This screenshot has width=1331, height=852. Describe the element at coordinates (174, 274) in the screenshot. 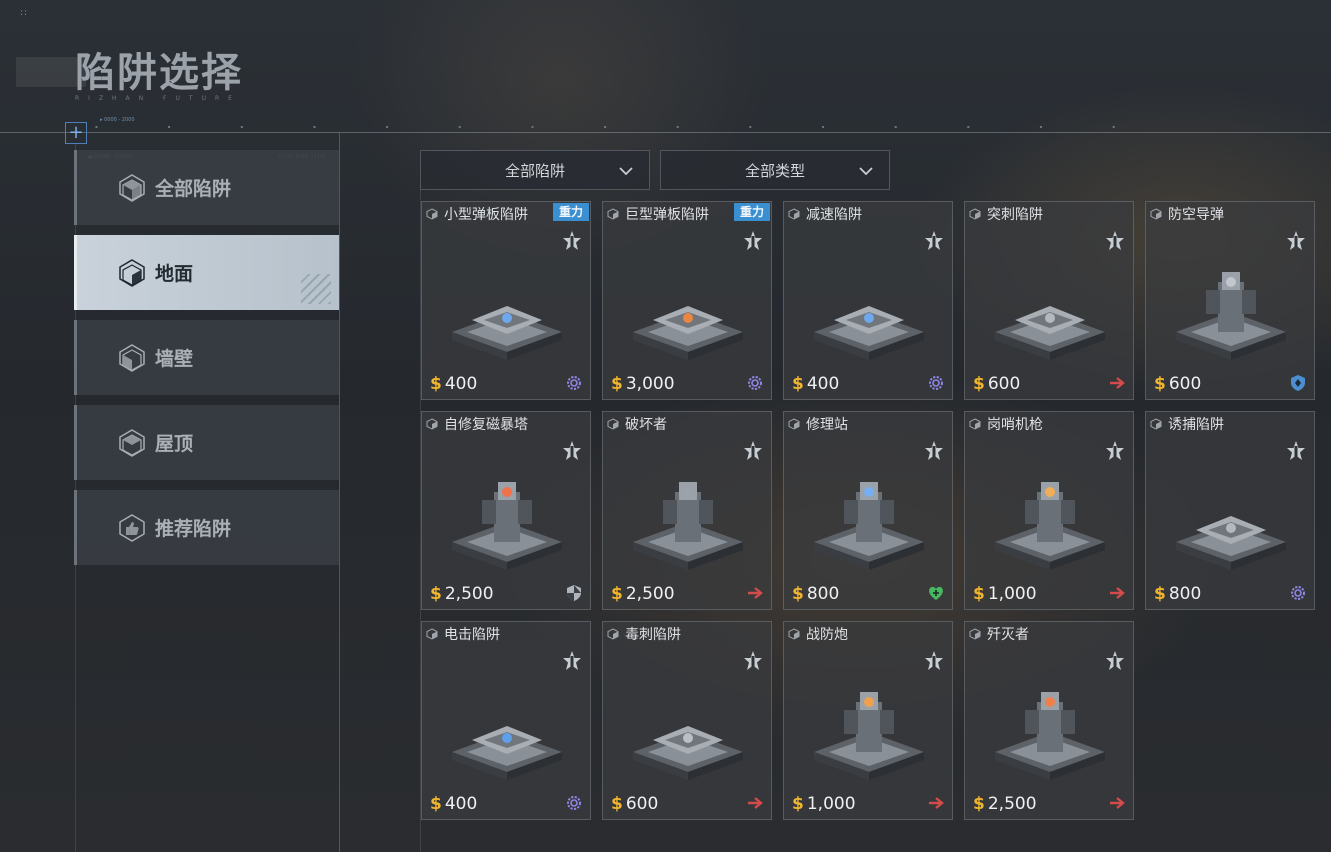

I see `sidebar-item-label: 地面` at that location.